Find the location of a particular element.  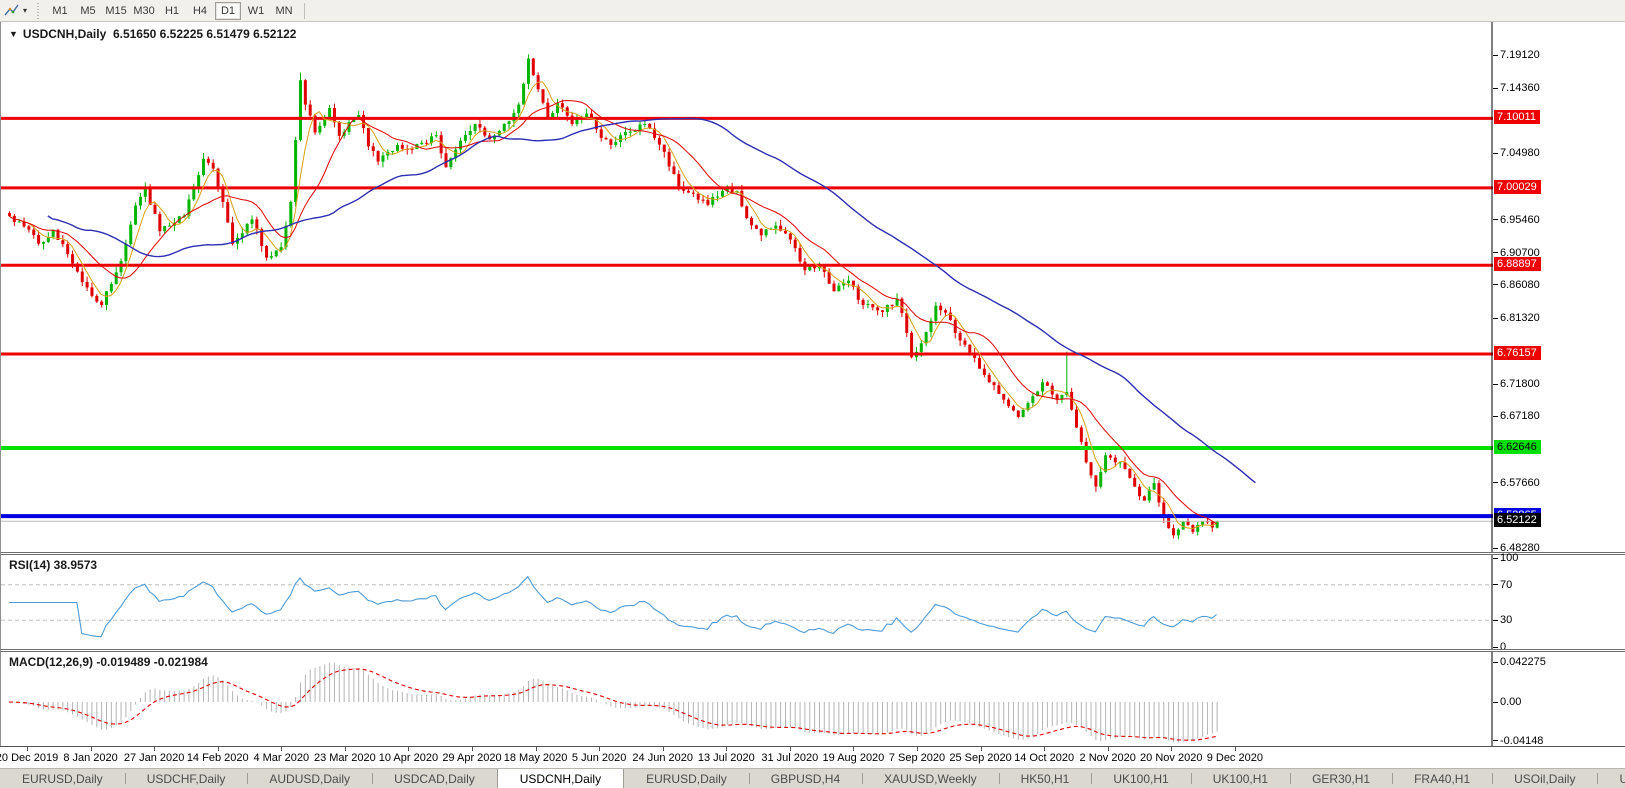

date-tick-label: 5 Jun 2020 is located at coordinates (599, 758).